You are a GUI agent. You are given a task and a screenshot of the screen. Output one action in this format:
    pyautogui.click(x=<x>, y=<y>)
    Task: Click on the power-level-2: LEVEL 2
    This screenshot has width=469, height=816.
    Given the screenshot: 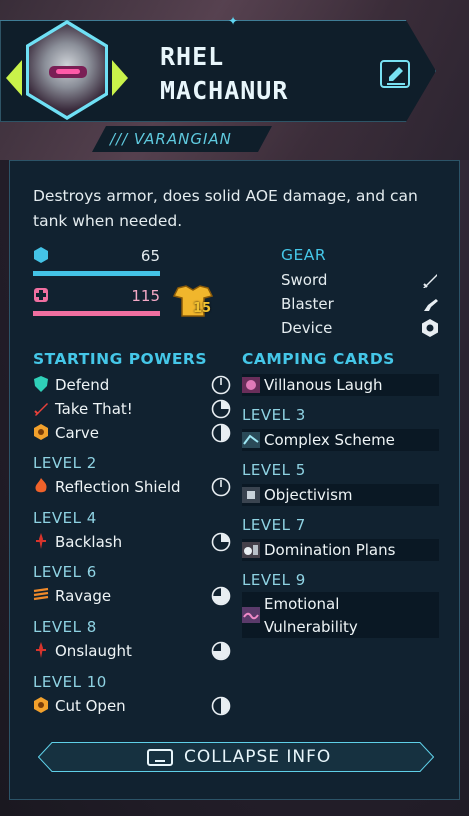 What is the action you would take?
    pyautogui.click(x=65, y=463)
    